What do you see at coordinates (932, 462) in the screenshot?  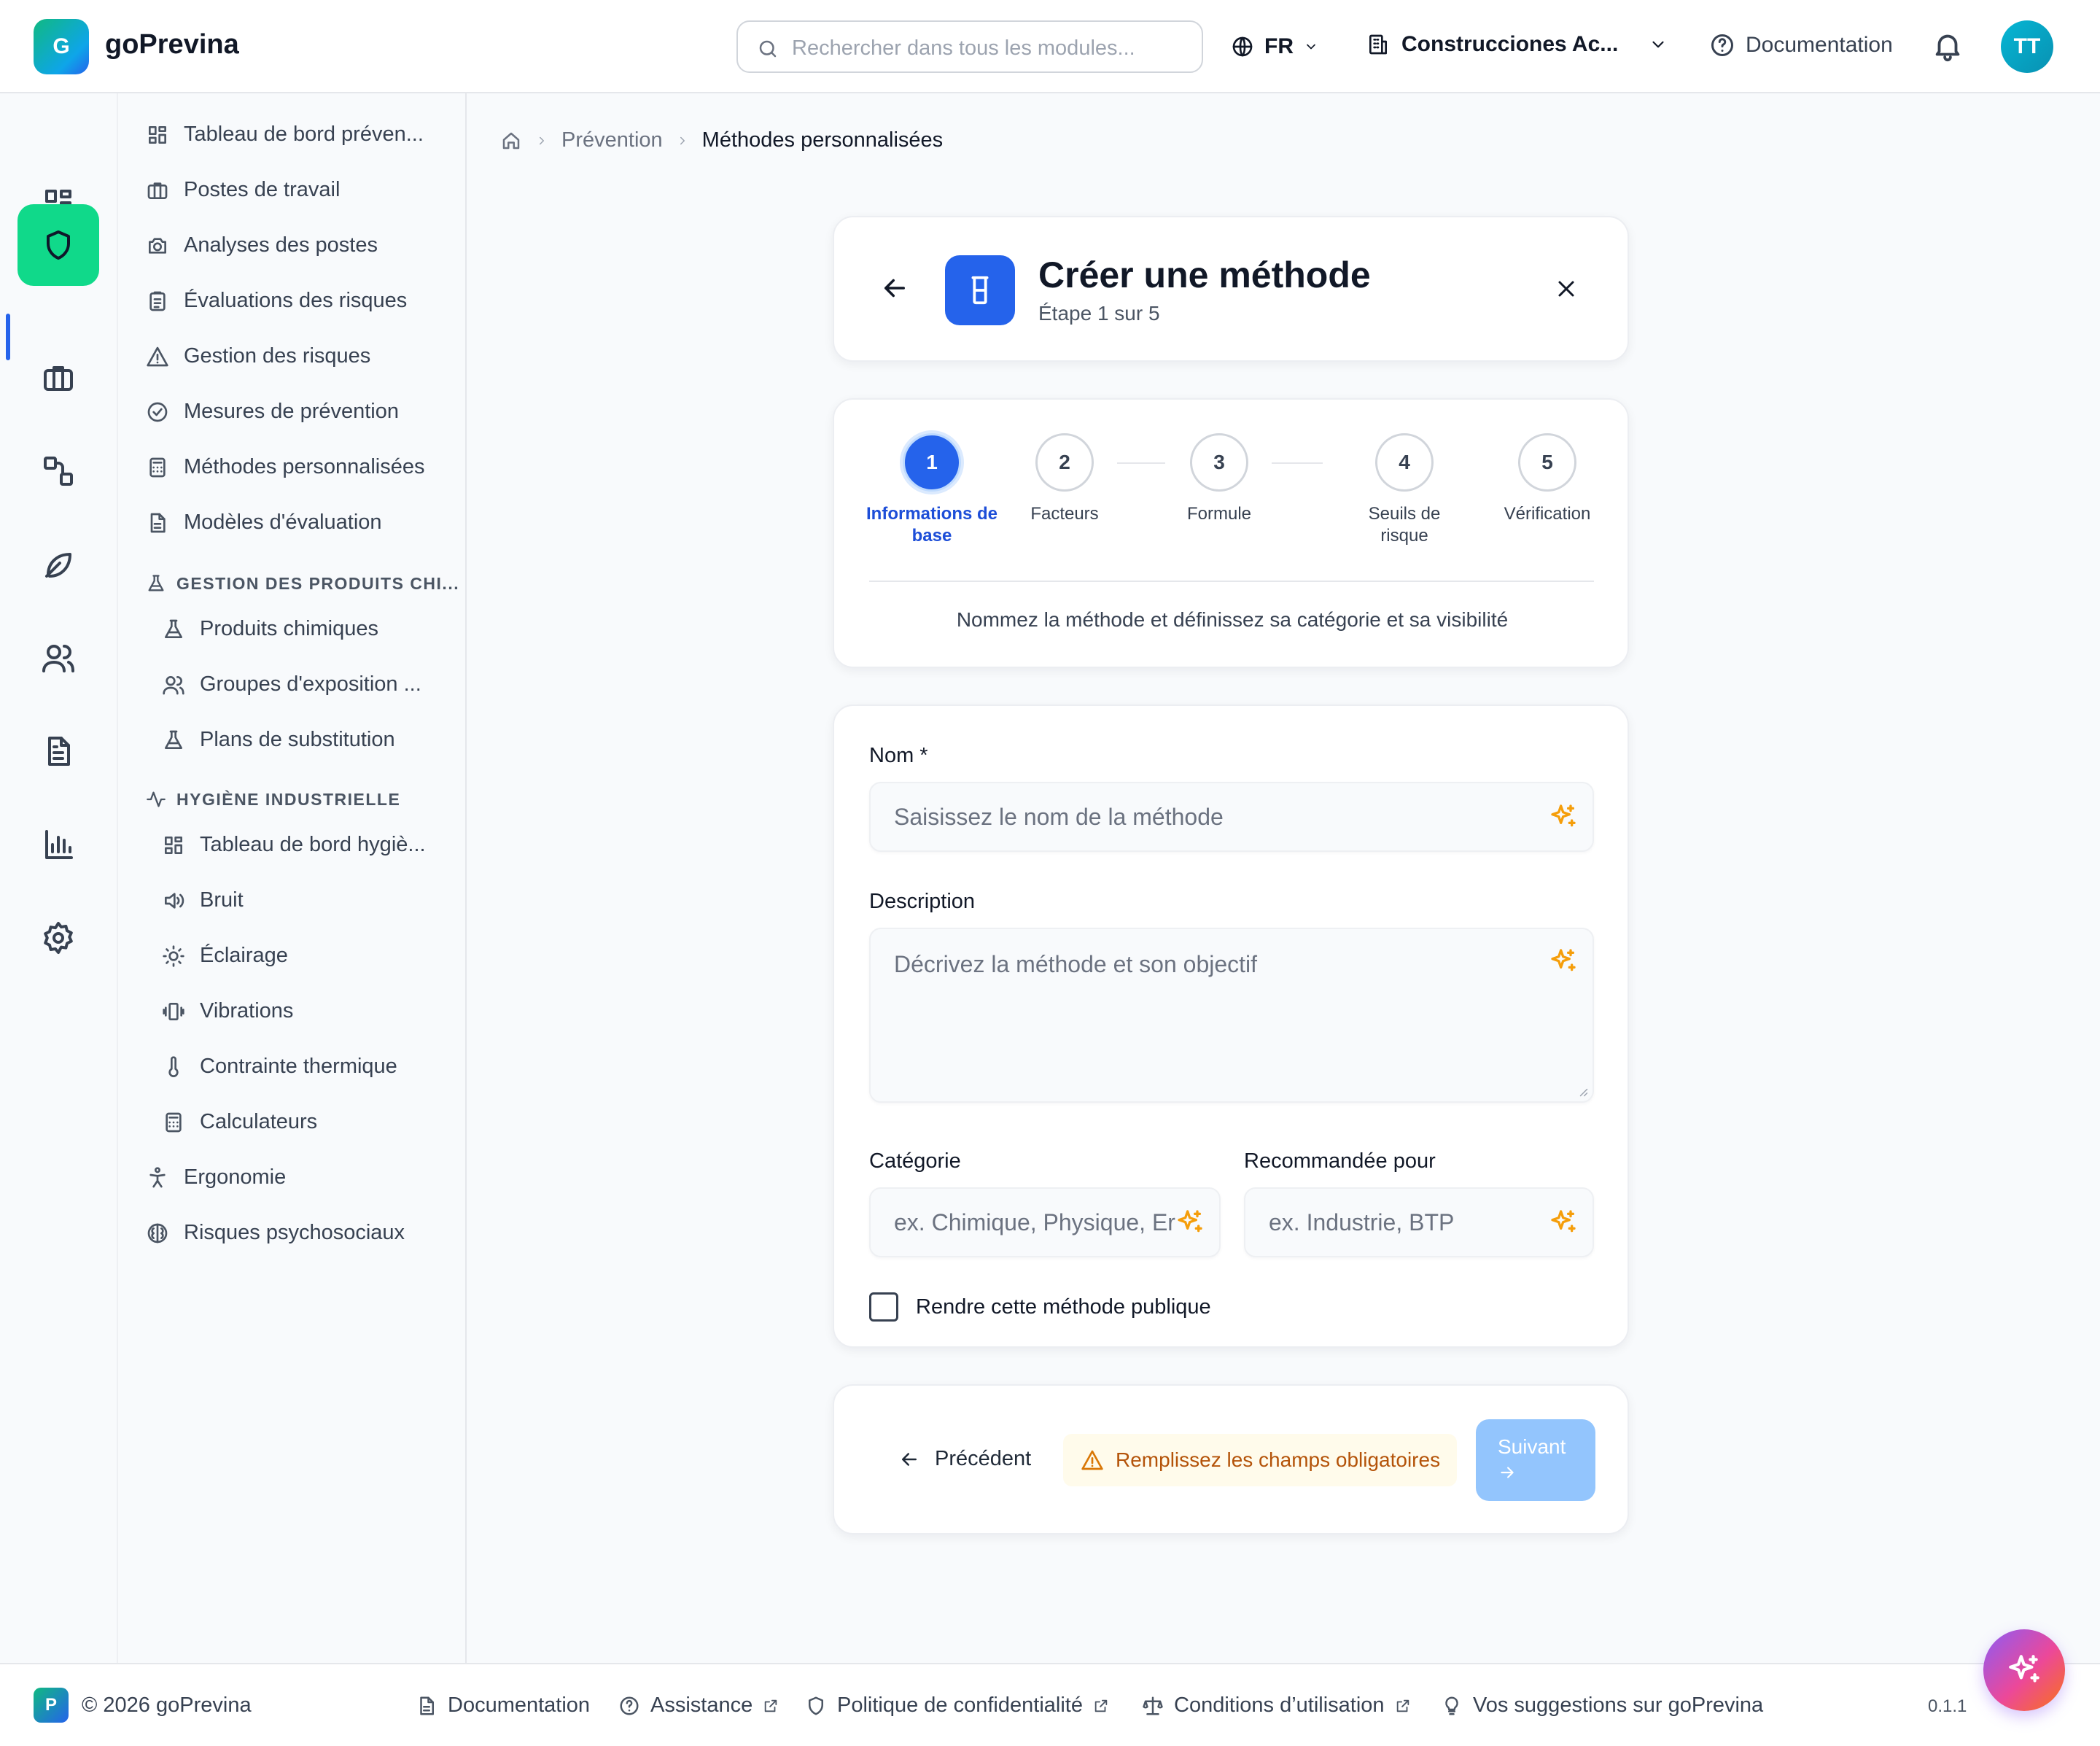 I see `step-1-circle: 1` at bounding box center [932, 462].